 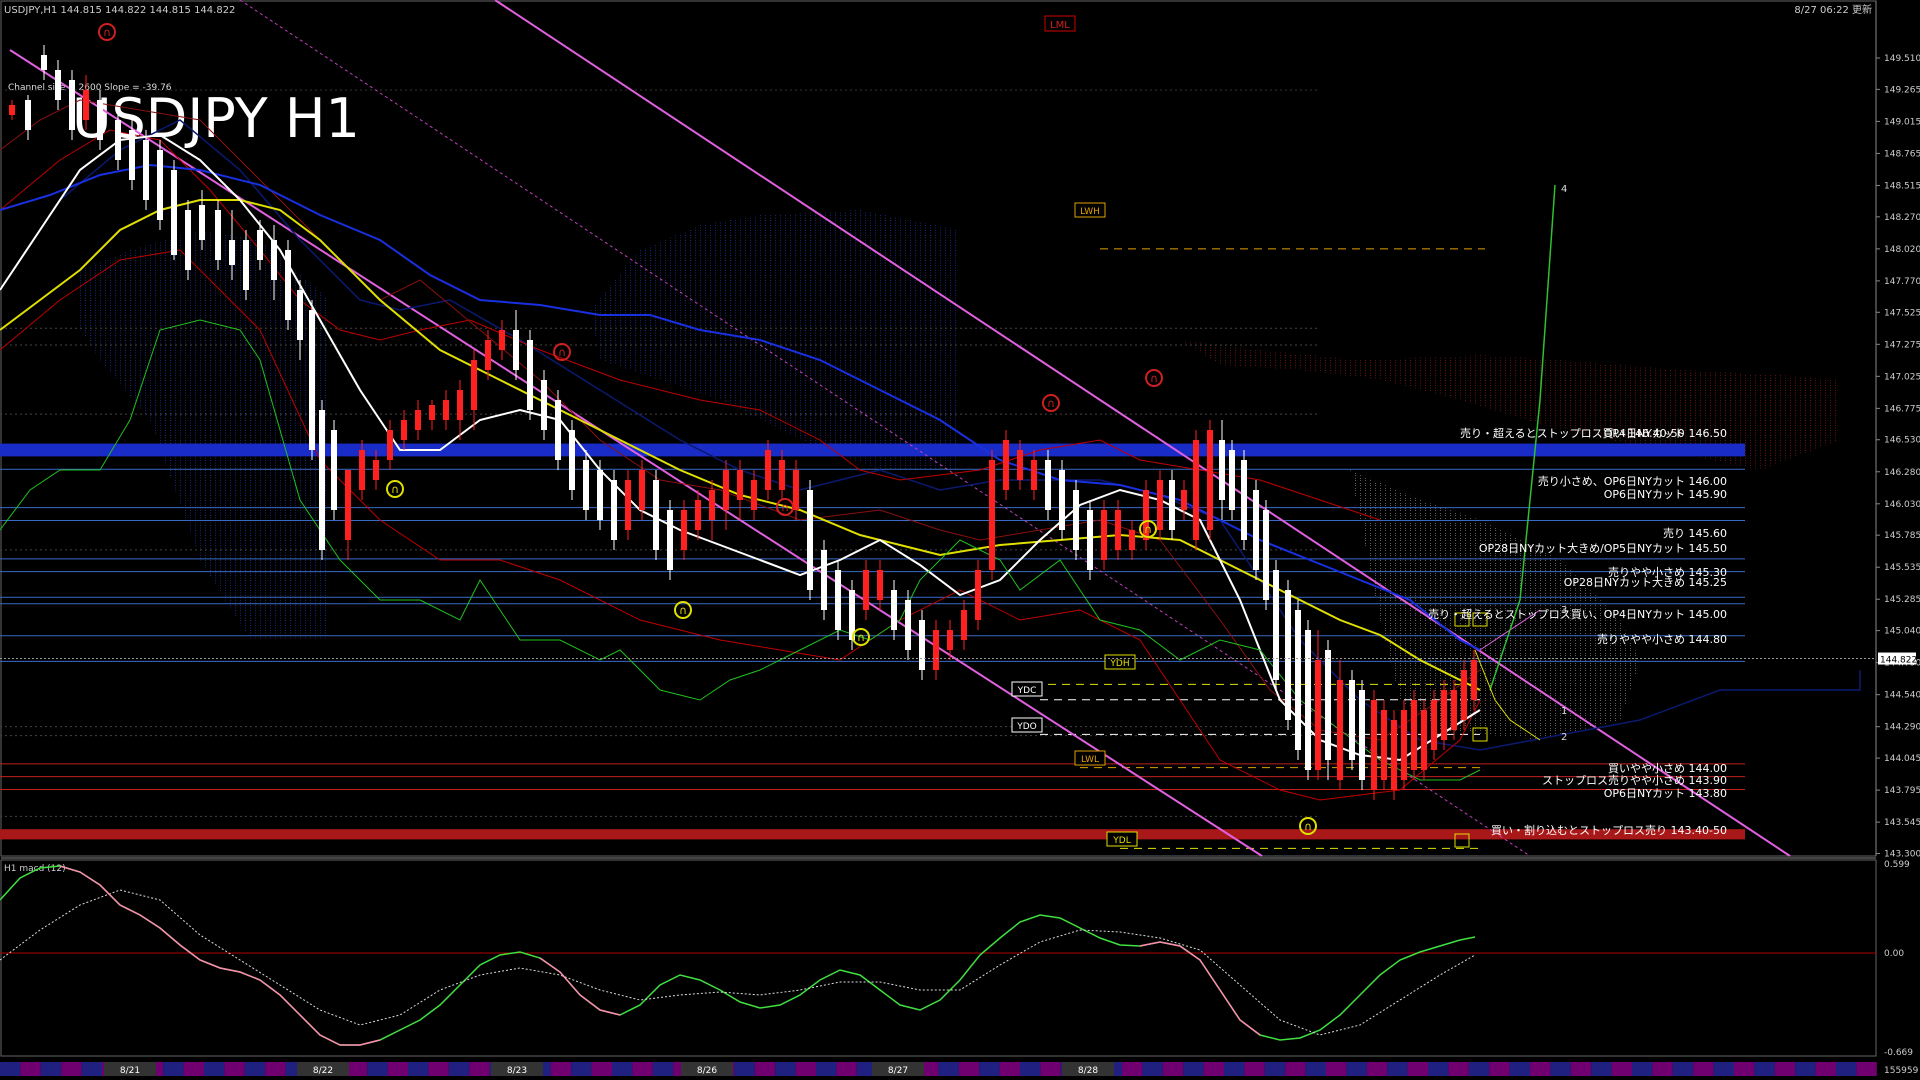 I want to click on wave-label: 4, so click(x=1564, y=189).